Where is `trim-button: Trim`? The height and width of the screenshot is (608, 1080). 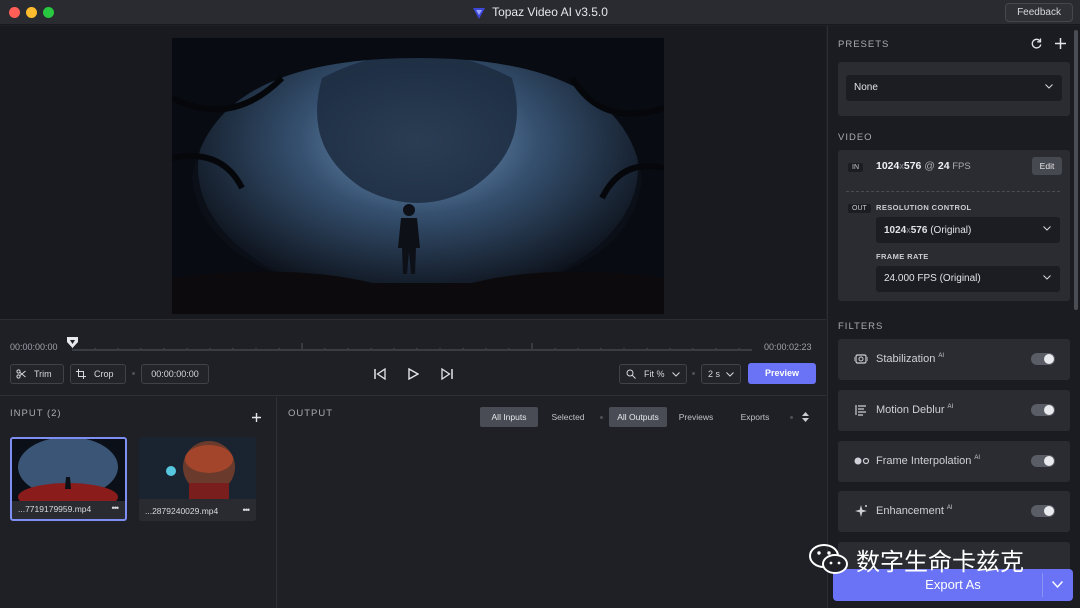
trim-button: Trim is located at coordinates (37, 374).